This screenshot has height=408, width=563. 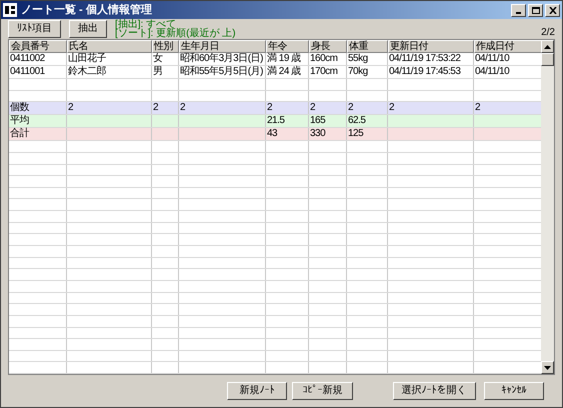 I want to click on table-cell: 04/11/19 17:53:22, so click(x=424, y=59).